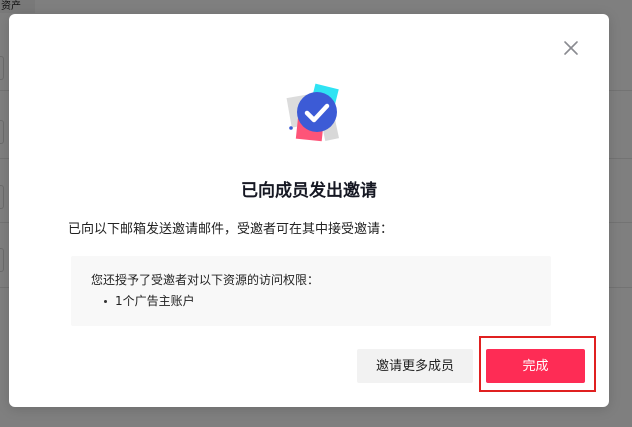  Describe the element at coordinates (415, 366) in the screenshot. I see `invite-more-button: 邀请更多成员` at that location.